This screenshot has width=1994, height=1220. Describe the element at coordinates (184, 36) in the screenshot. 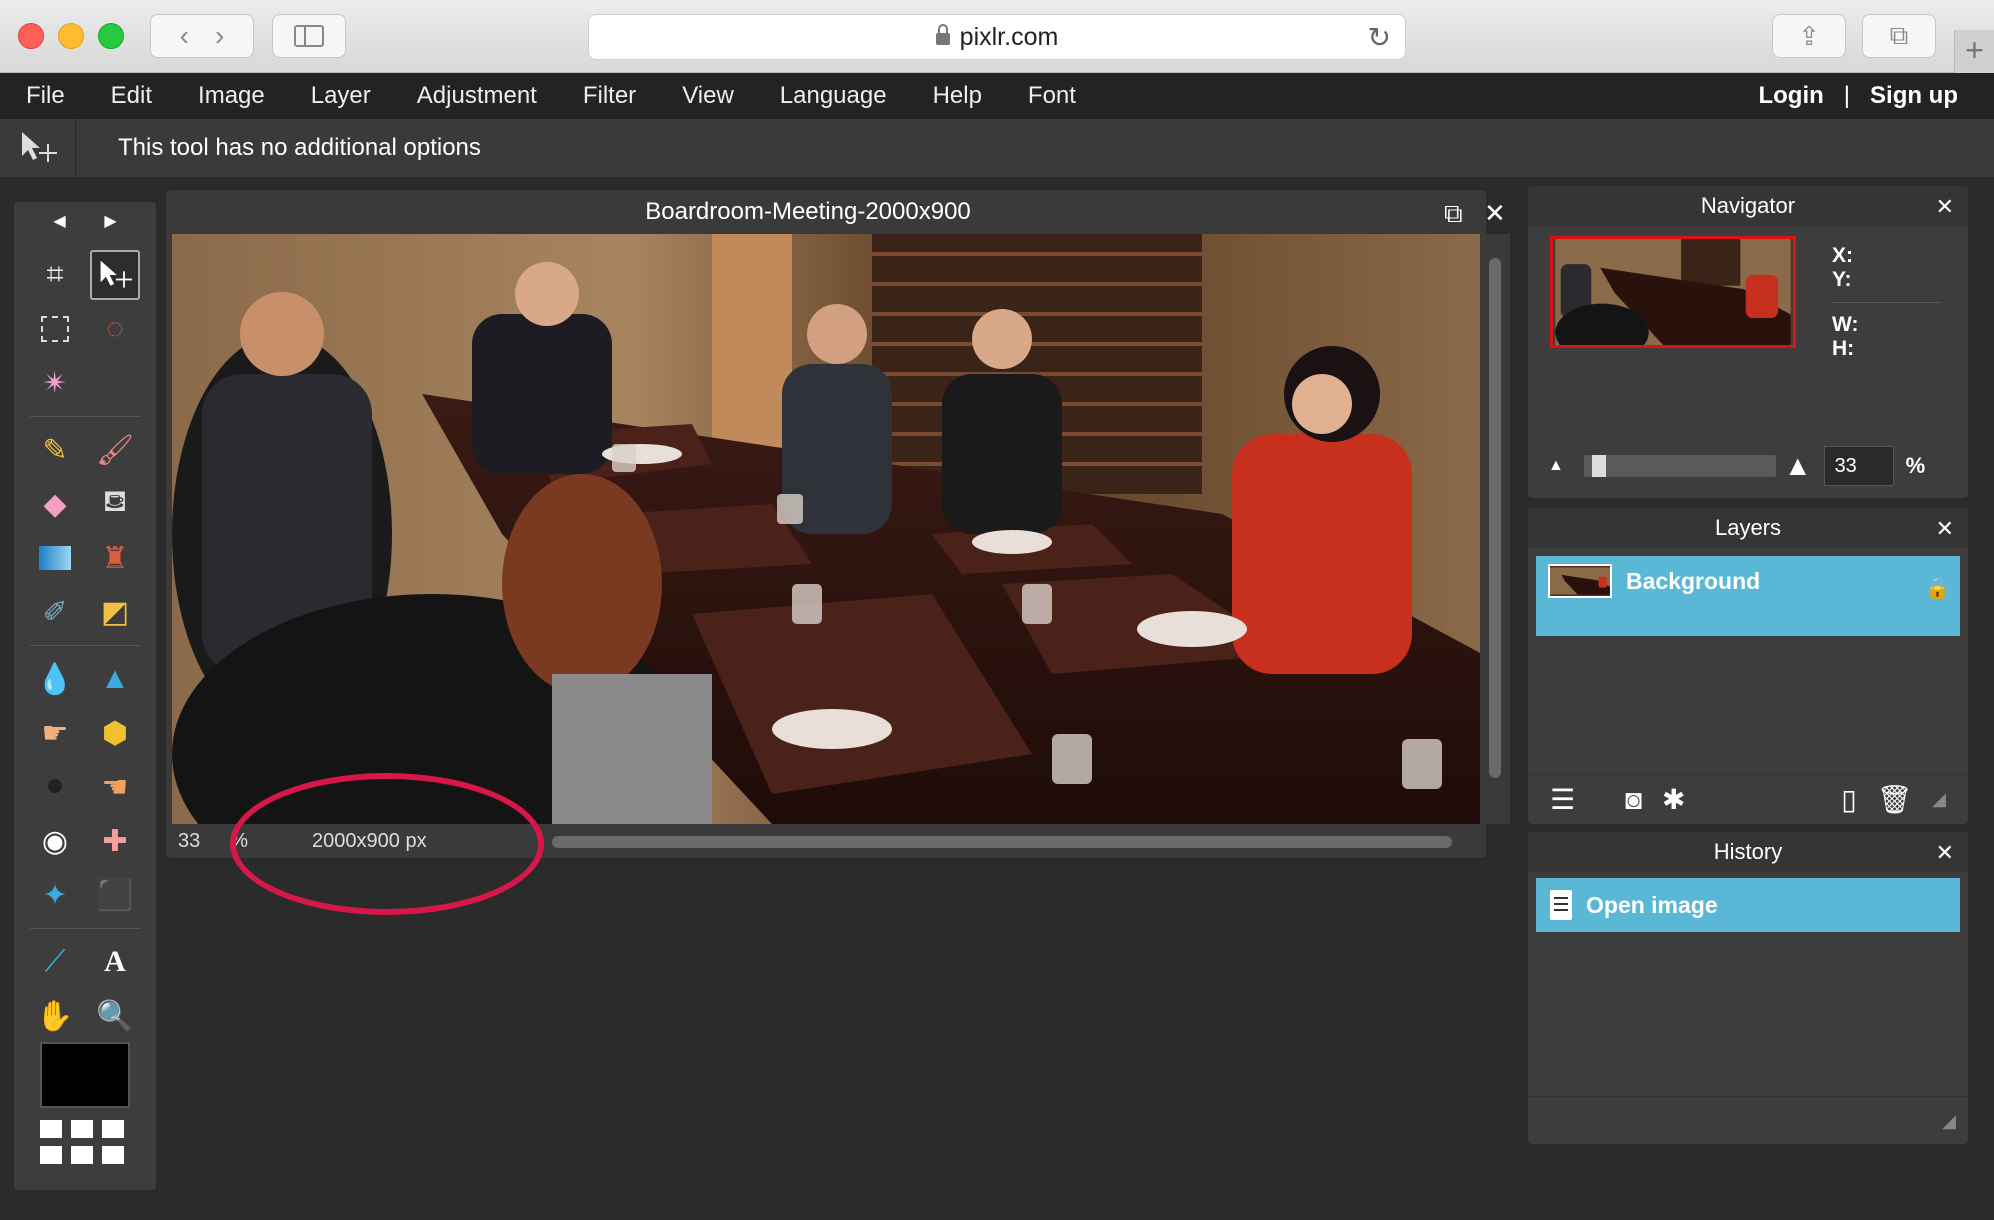

I see `back-icon: ‹` at that location.